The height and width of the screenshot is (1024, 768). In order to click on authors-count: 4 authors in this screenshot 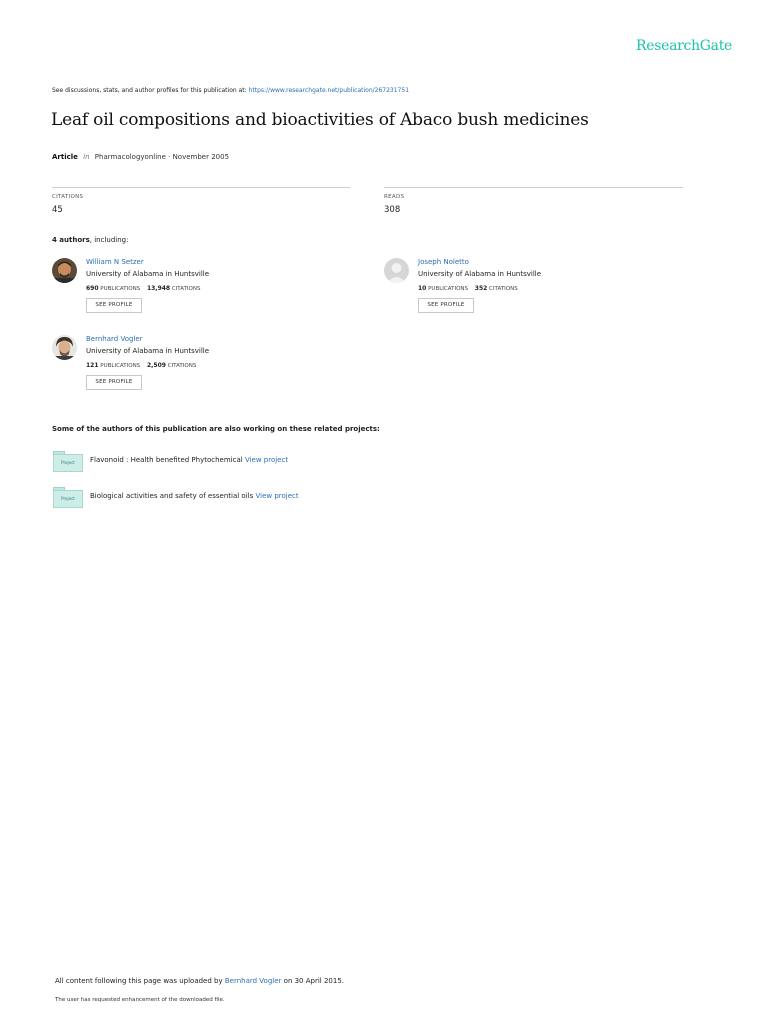, I will do `click(71, 240)`.